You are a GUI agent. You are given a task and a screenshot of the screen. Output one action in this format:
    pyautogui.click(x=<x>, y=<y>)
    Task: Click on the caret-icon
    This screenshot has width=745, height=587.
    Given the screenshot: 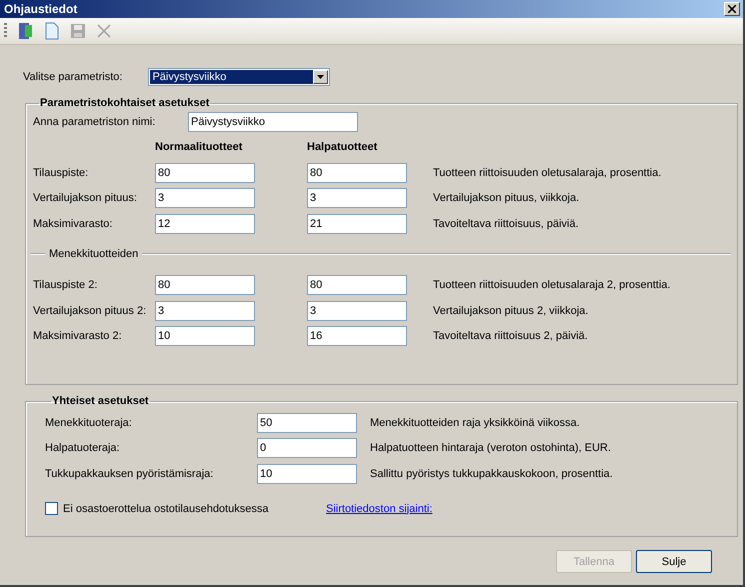 What is the action you would take?
    pyautogui.click(x=320, y=77)
    